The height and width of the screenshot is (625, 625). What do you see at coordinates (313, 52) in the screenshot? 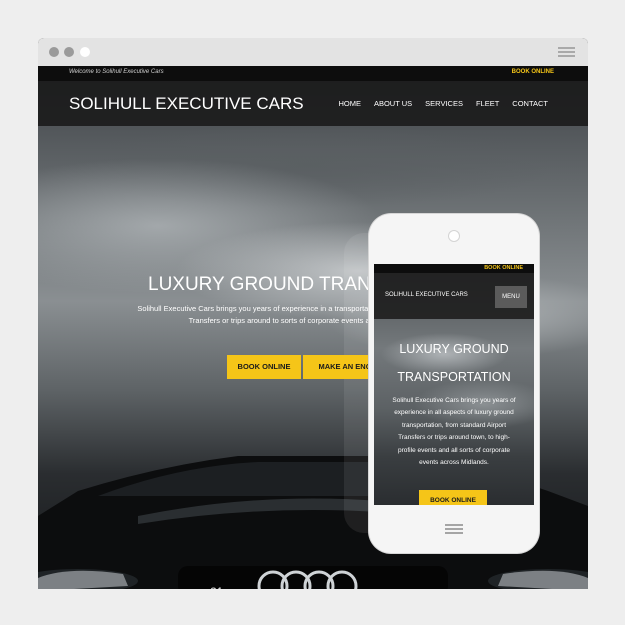
I see `browser-chrome` at bounding box center [313, 52].